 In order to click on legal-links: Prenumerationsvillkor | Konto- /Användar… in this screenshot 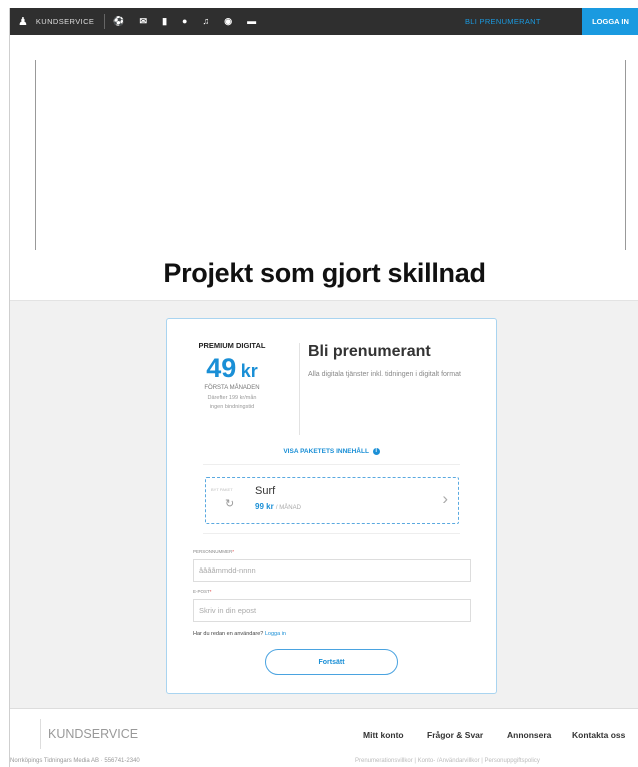, I will do `click(447, 761)`.